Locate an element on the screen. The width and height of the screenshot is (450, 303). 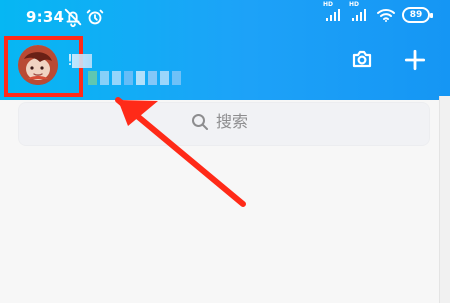
signal-icon-secondary: HD is located at coordinates (359, 12).